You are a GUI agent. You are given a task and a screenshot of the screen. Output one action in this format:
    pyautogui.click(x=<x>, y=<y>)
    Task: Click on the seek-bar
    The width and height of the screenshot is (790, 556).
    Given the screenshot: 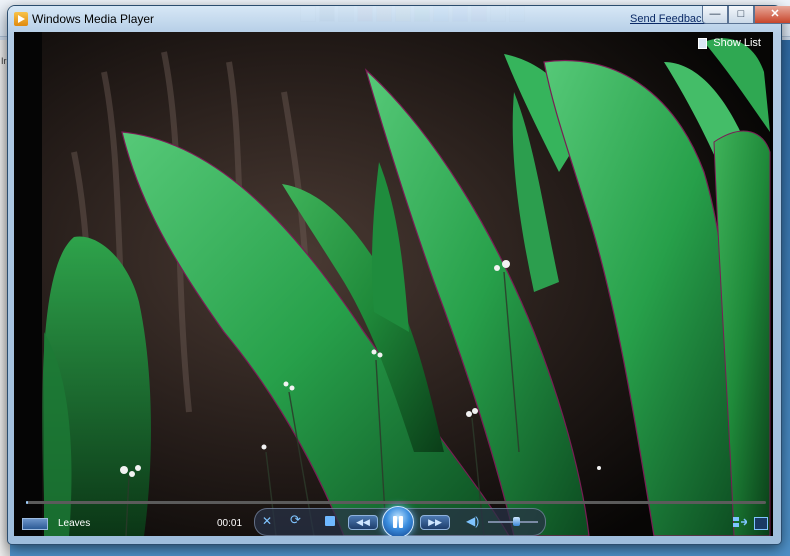 What is the action you would take?
    pyautogui.click(x=396, y=502)
    